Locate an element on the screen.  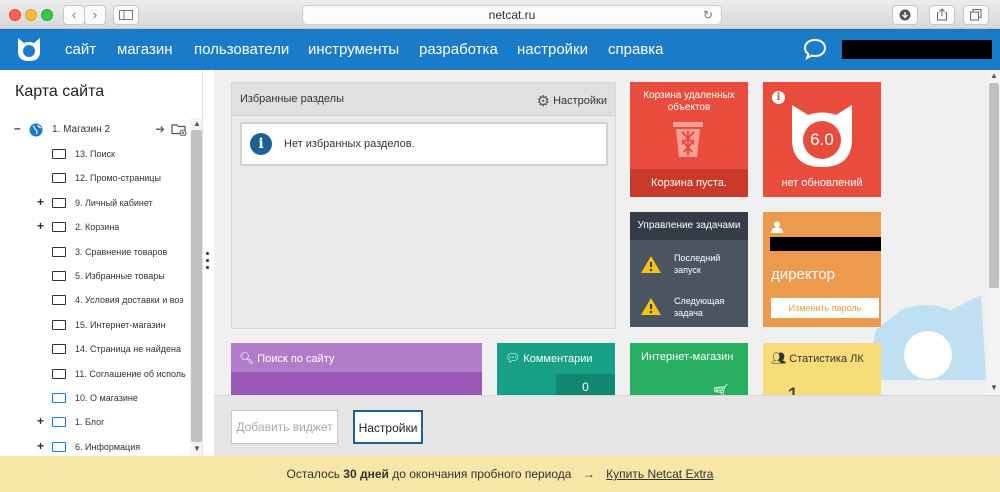
tree-item: +9. Личный кабинет is located at coordinates (95, 204).